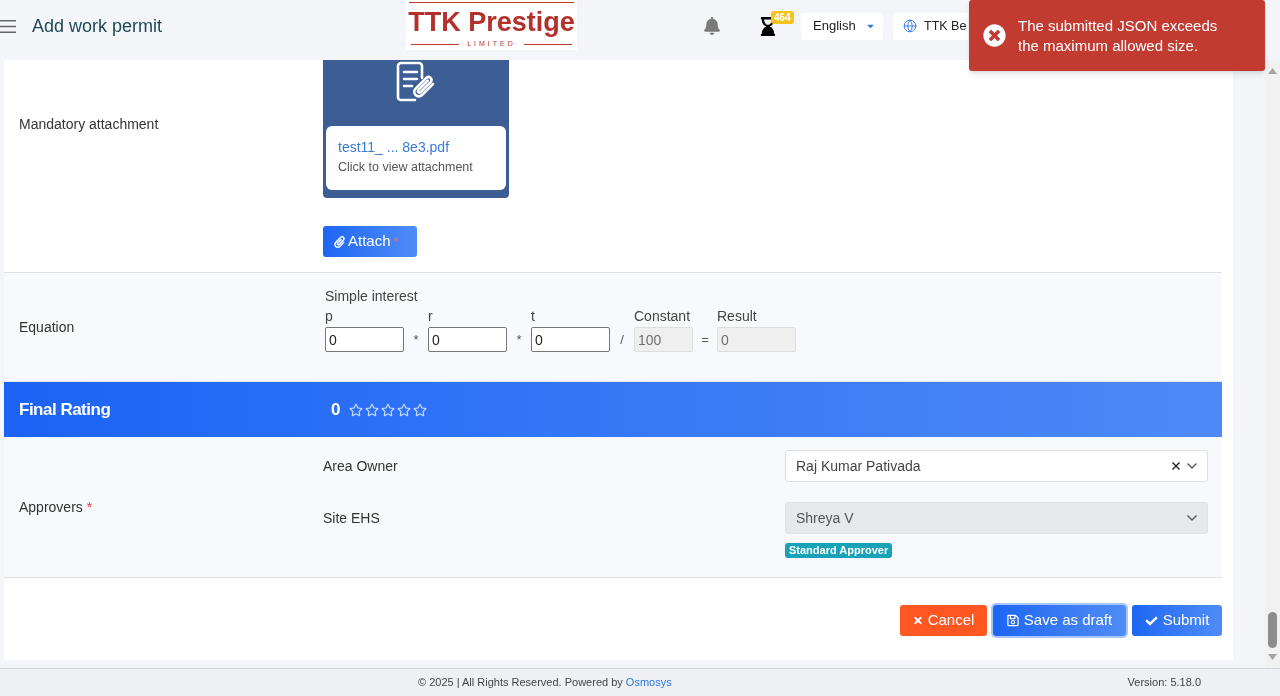 The height and width of the screenshot is (696, 1280). What do you see at coordinates (1272, 71) in the screenshot?
I see `scroll-up-icon` at bounding box center [1272, 71].